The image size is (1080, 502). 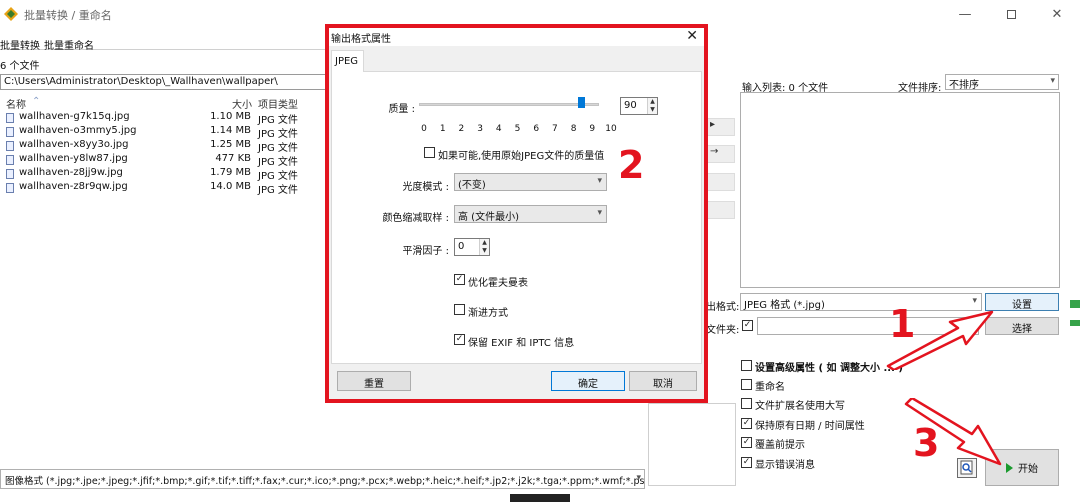 I want to click on minimize-button: —, so click(x=965, y=14).